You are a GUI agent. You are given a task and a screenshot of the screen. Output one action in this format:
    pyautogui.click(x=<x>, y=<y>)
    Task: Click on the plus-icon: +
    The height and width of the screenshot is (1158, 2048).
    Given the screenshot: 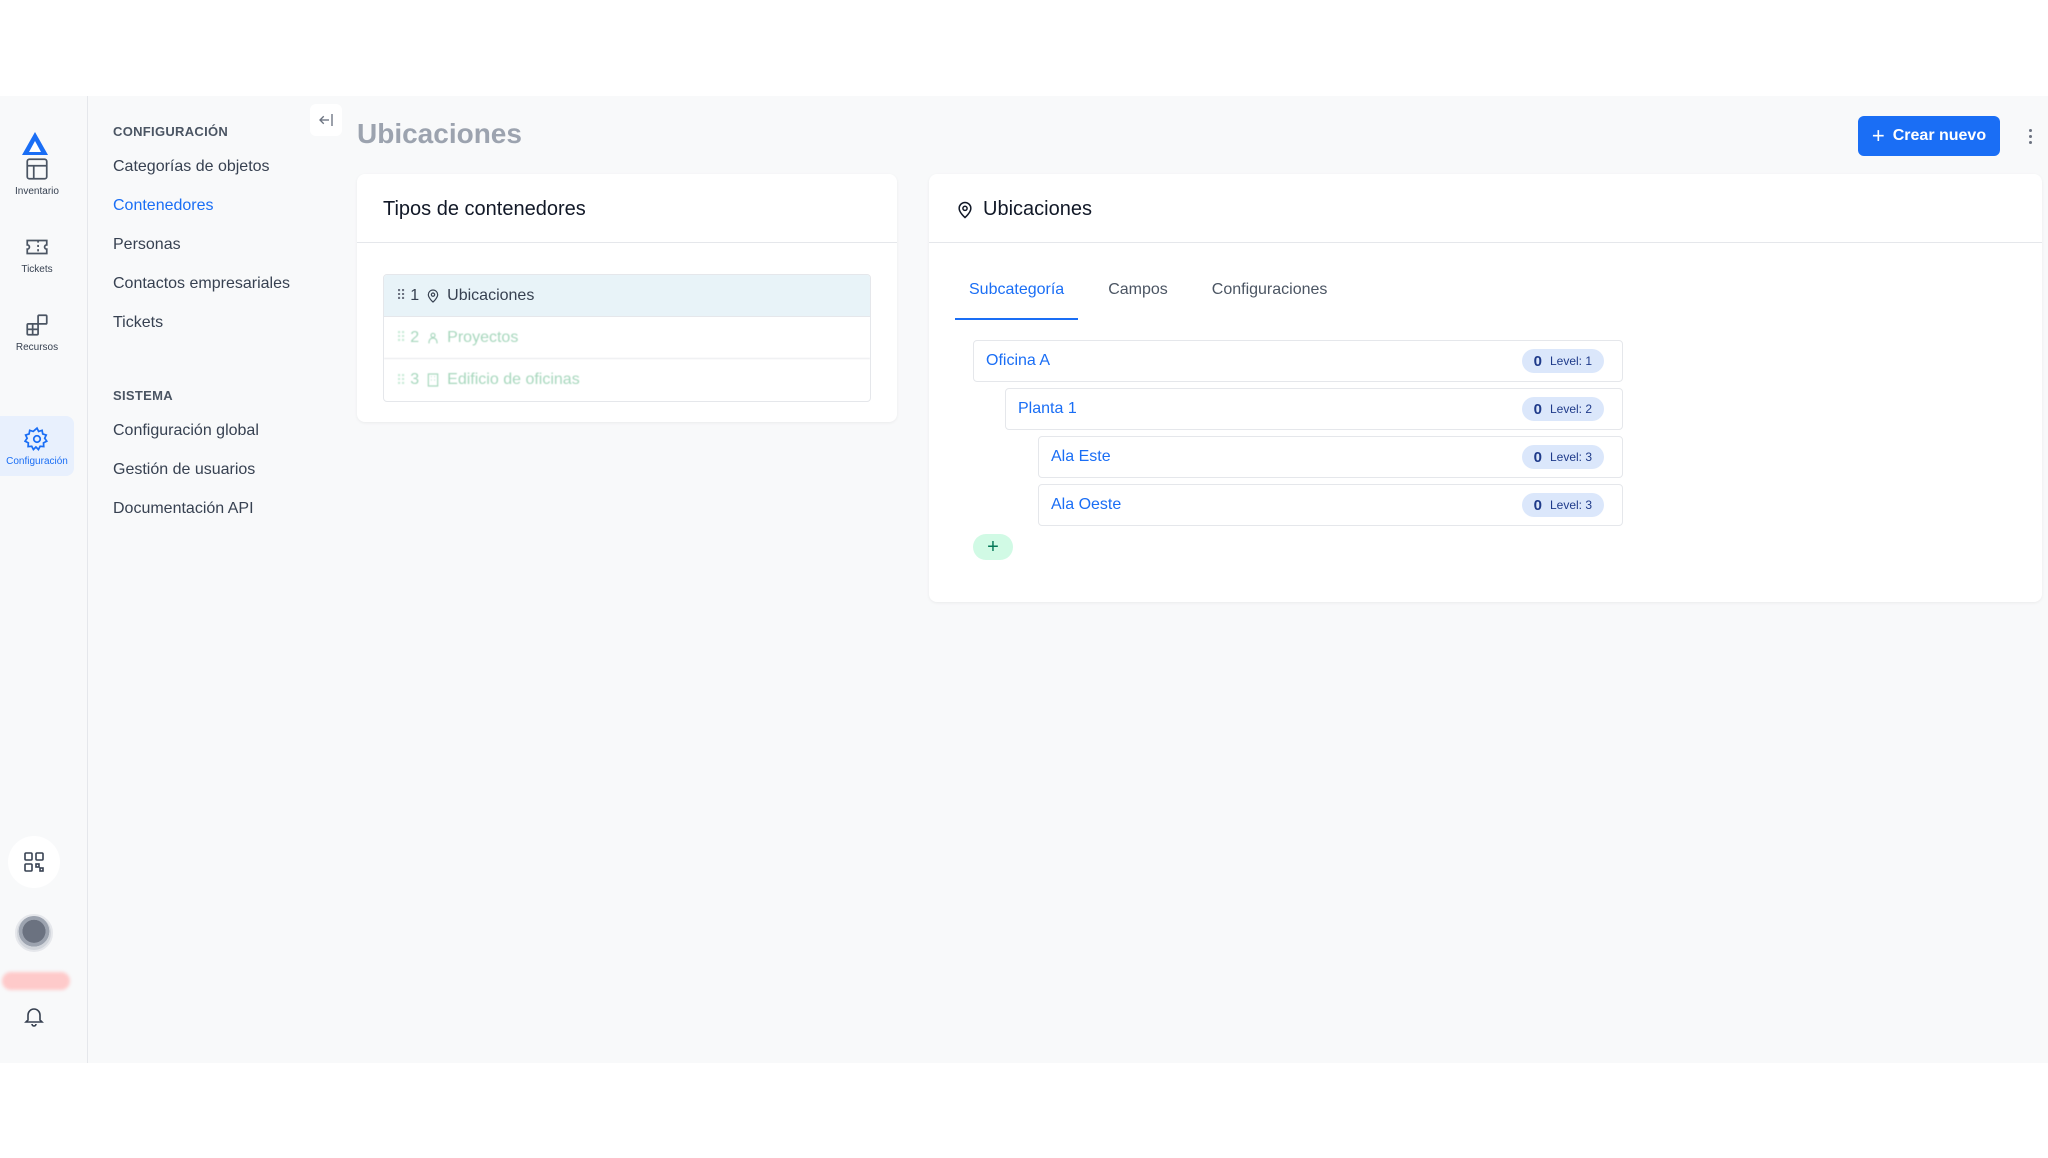 What is the action you would take?
    pyautogui.click(x=1878, y=135)
    